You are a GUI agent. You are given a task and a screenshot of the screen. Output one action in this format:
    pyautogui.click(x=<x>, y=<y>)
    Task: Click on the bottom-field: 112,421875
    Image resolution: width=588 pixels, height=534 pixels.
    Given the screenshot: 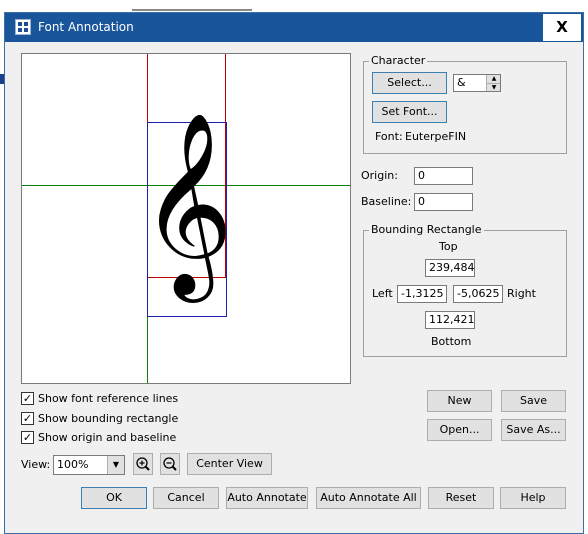 What is the action you would take?
    pyautogui.click(x=450, y=320)
    